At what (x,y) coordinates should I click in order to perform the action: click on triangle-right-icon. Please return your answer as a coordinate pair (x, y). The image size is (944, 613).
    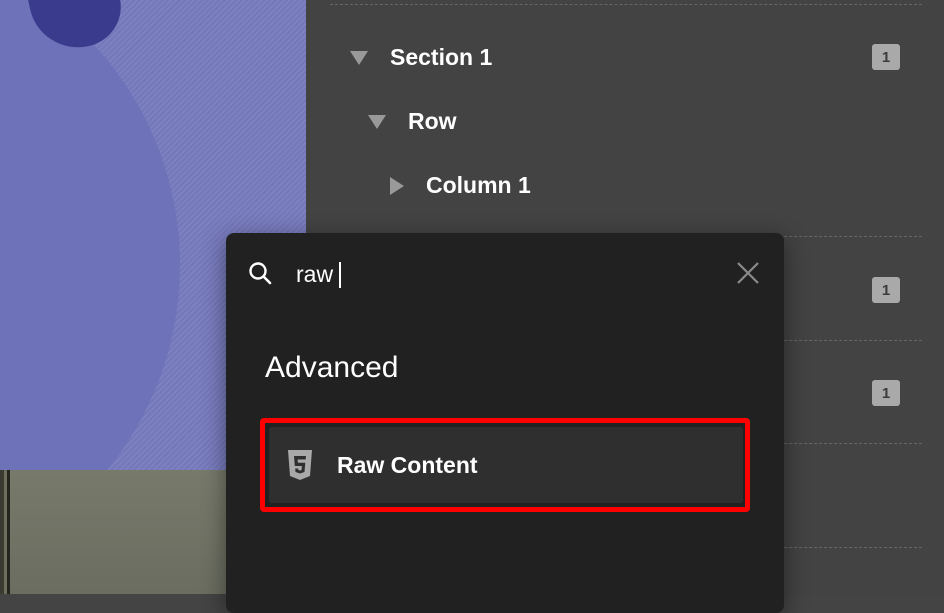
    Looking at the image, I should click on (397, 185).